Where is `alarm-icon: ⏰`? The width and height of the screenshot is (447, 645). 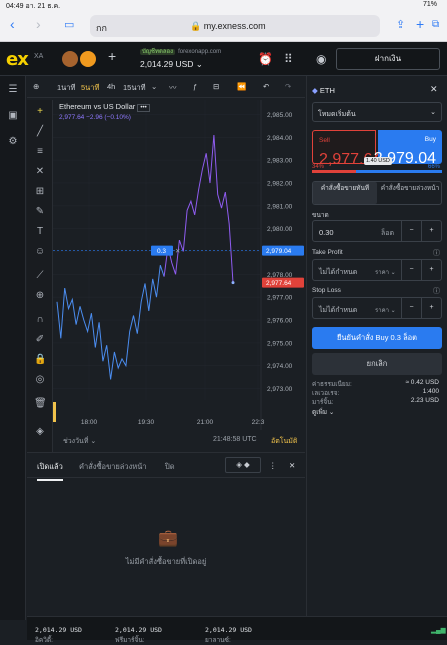
alarm-icon: ⏰ is located at coordinates (265, 59).